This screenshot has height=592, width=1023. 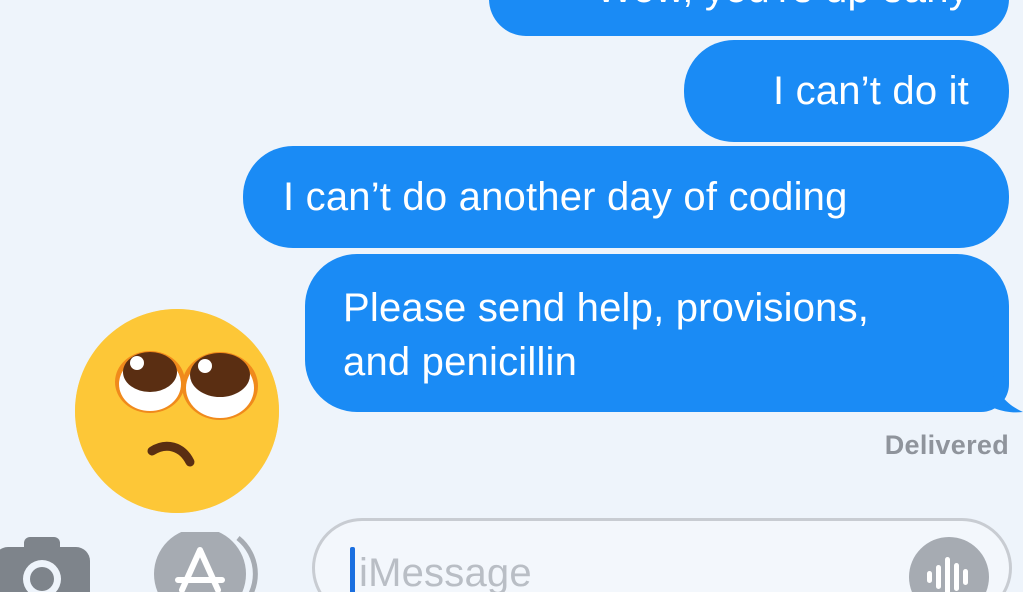 What do you see at coordinates (45, 564) in the screenshot?
I see `camera-icon` at bounding box center [45, 564].